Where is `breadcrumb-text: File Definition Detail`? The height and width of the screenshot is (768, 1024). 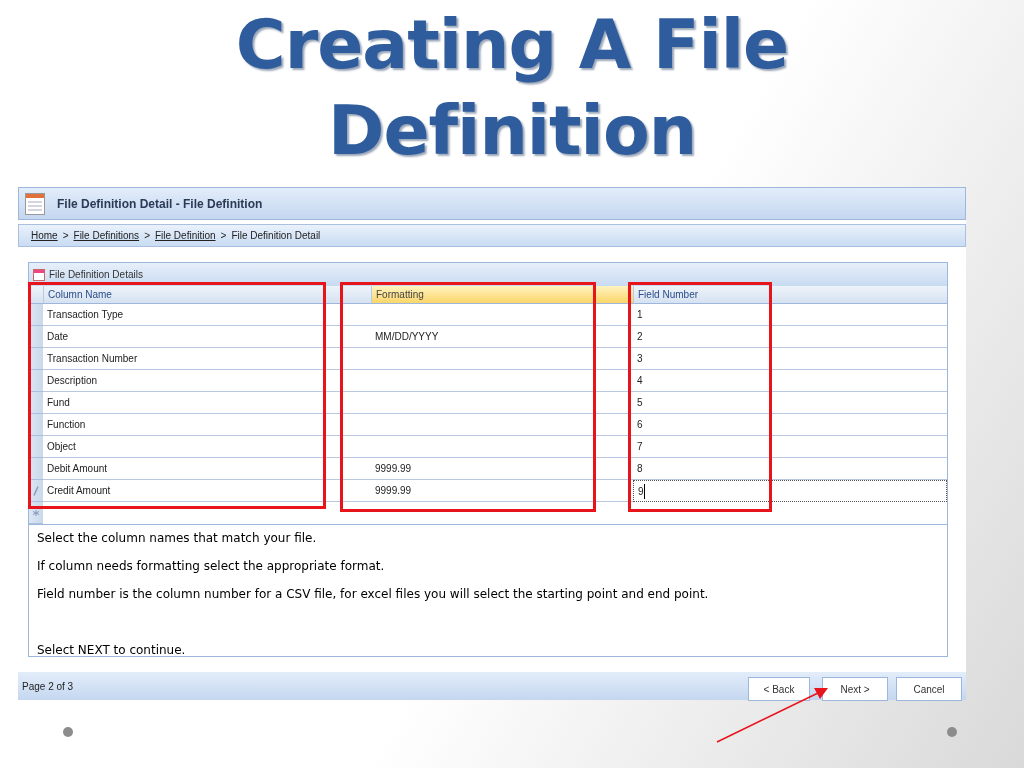
breadcrumb-text: File Definition Detail is located at coordinates (276, 236).